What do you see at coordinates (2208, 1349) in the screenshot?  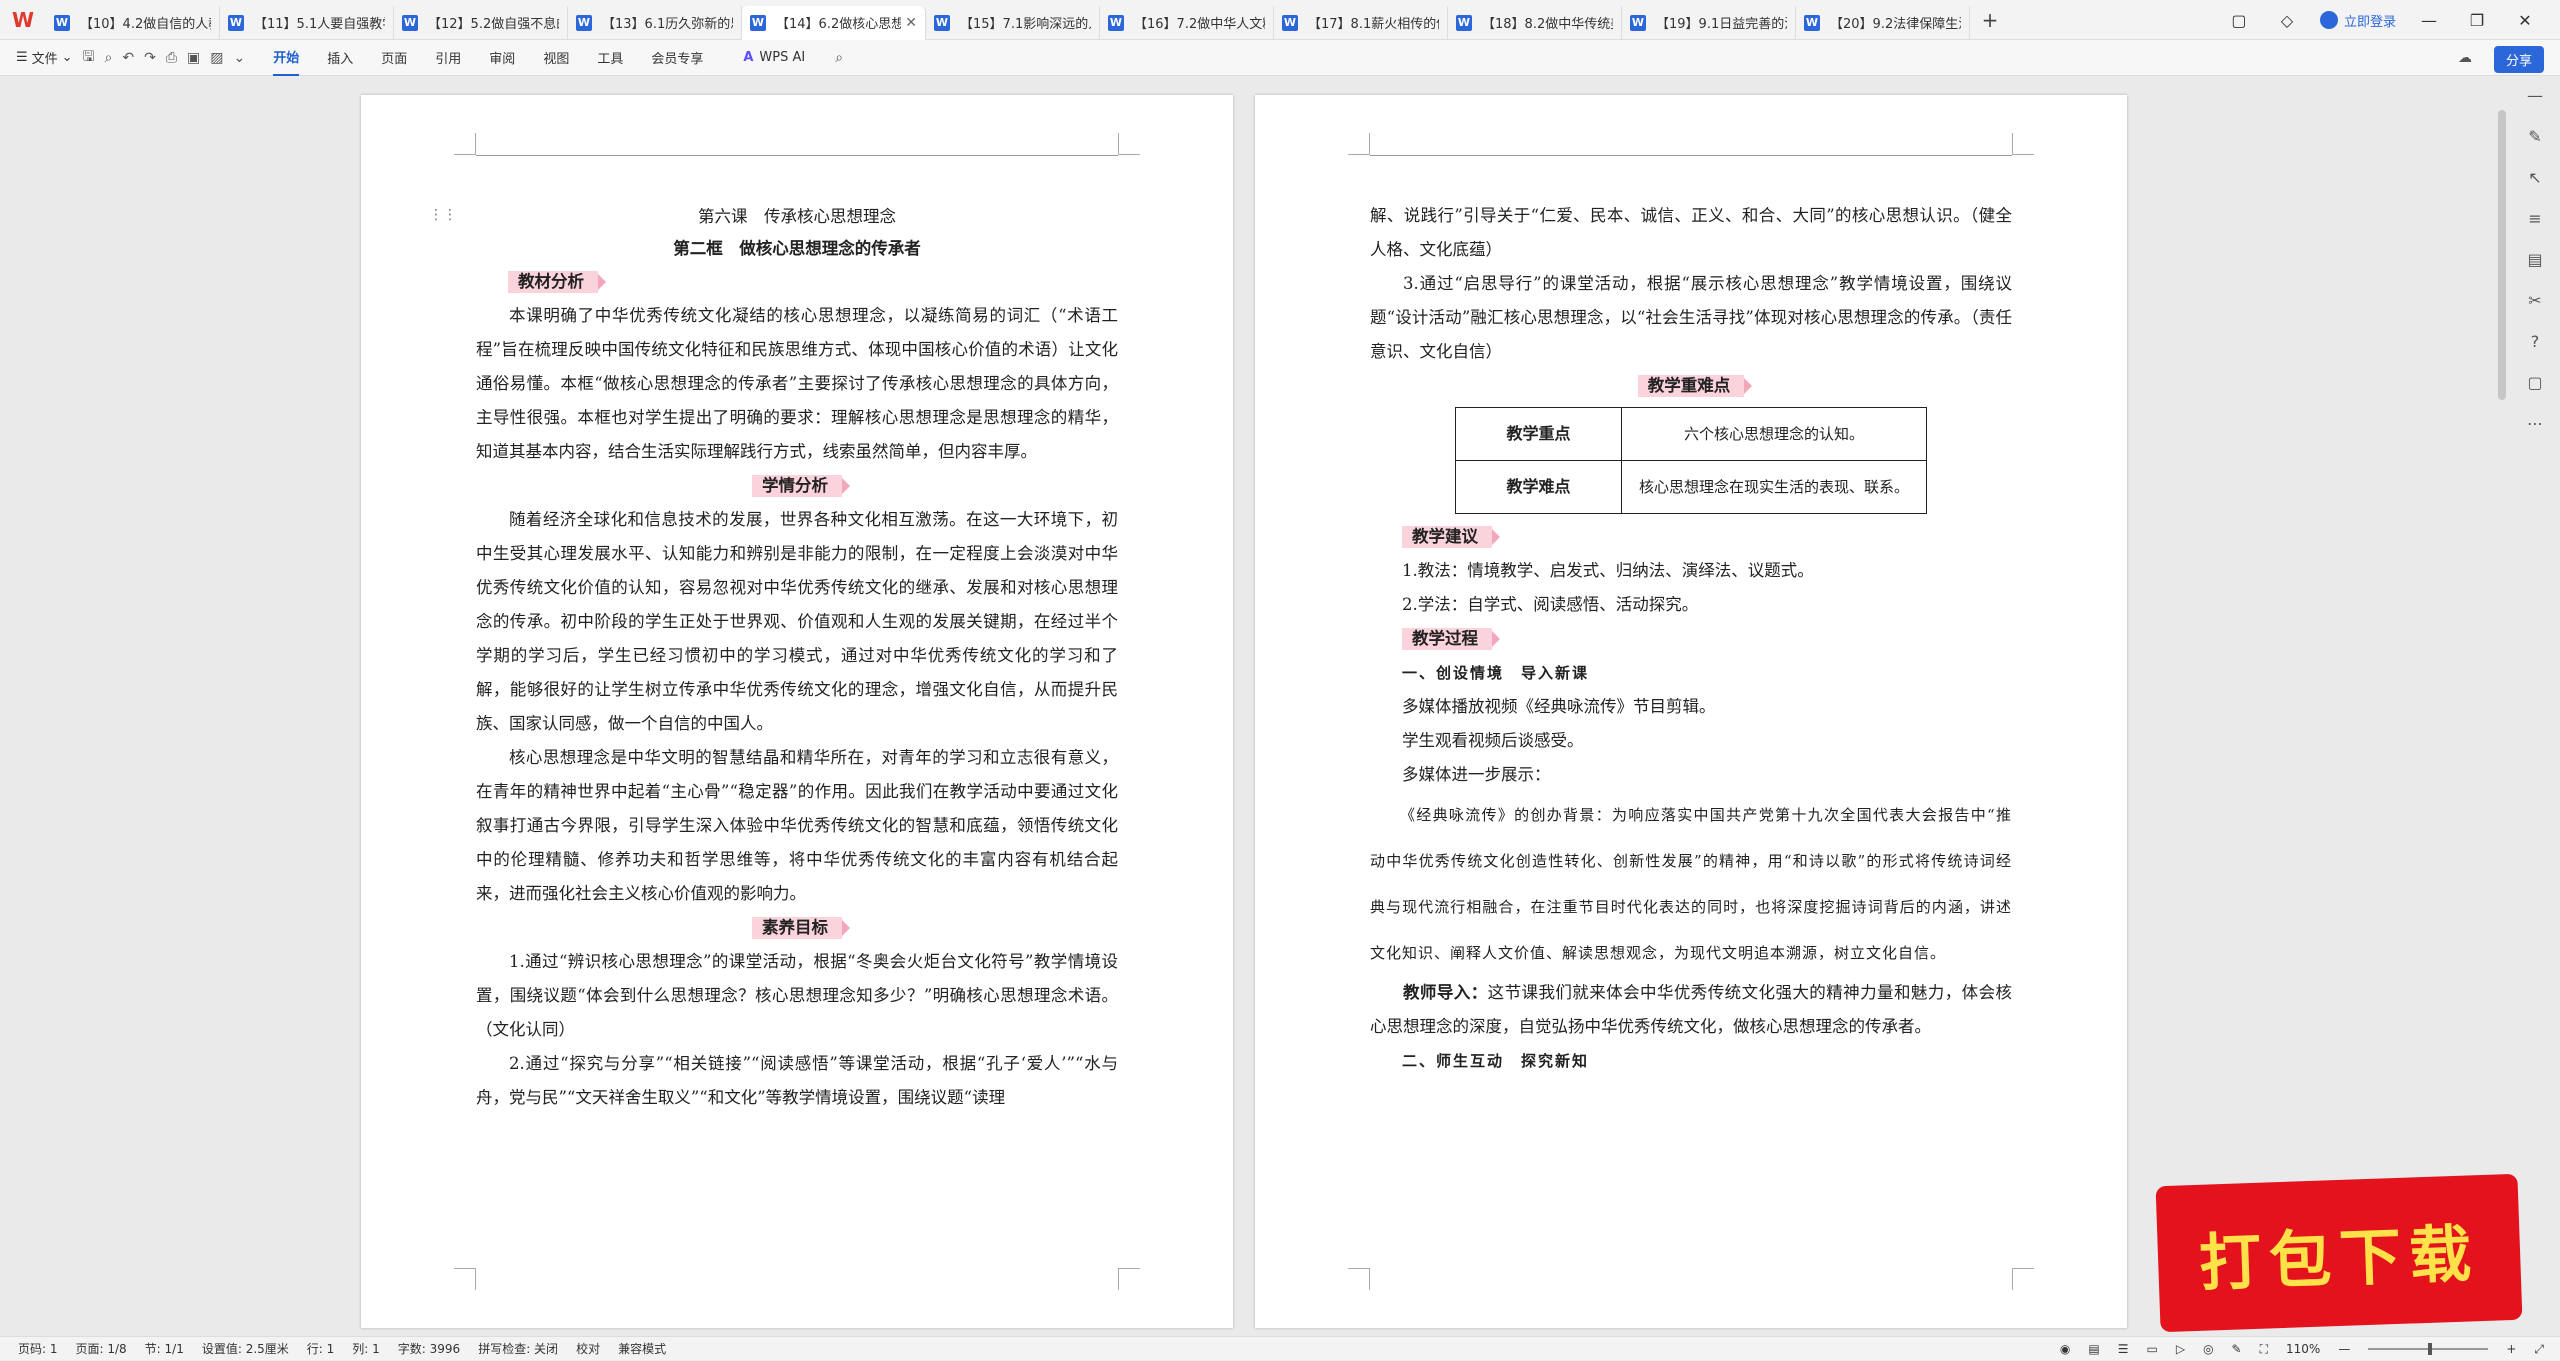 I see `web-view-icon: ◎` at bounding box center [2208, 1349].